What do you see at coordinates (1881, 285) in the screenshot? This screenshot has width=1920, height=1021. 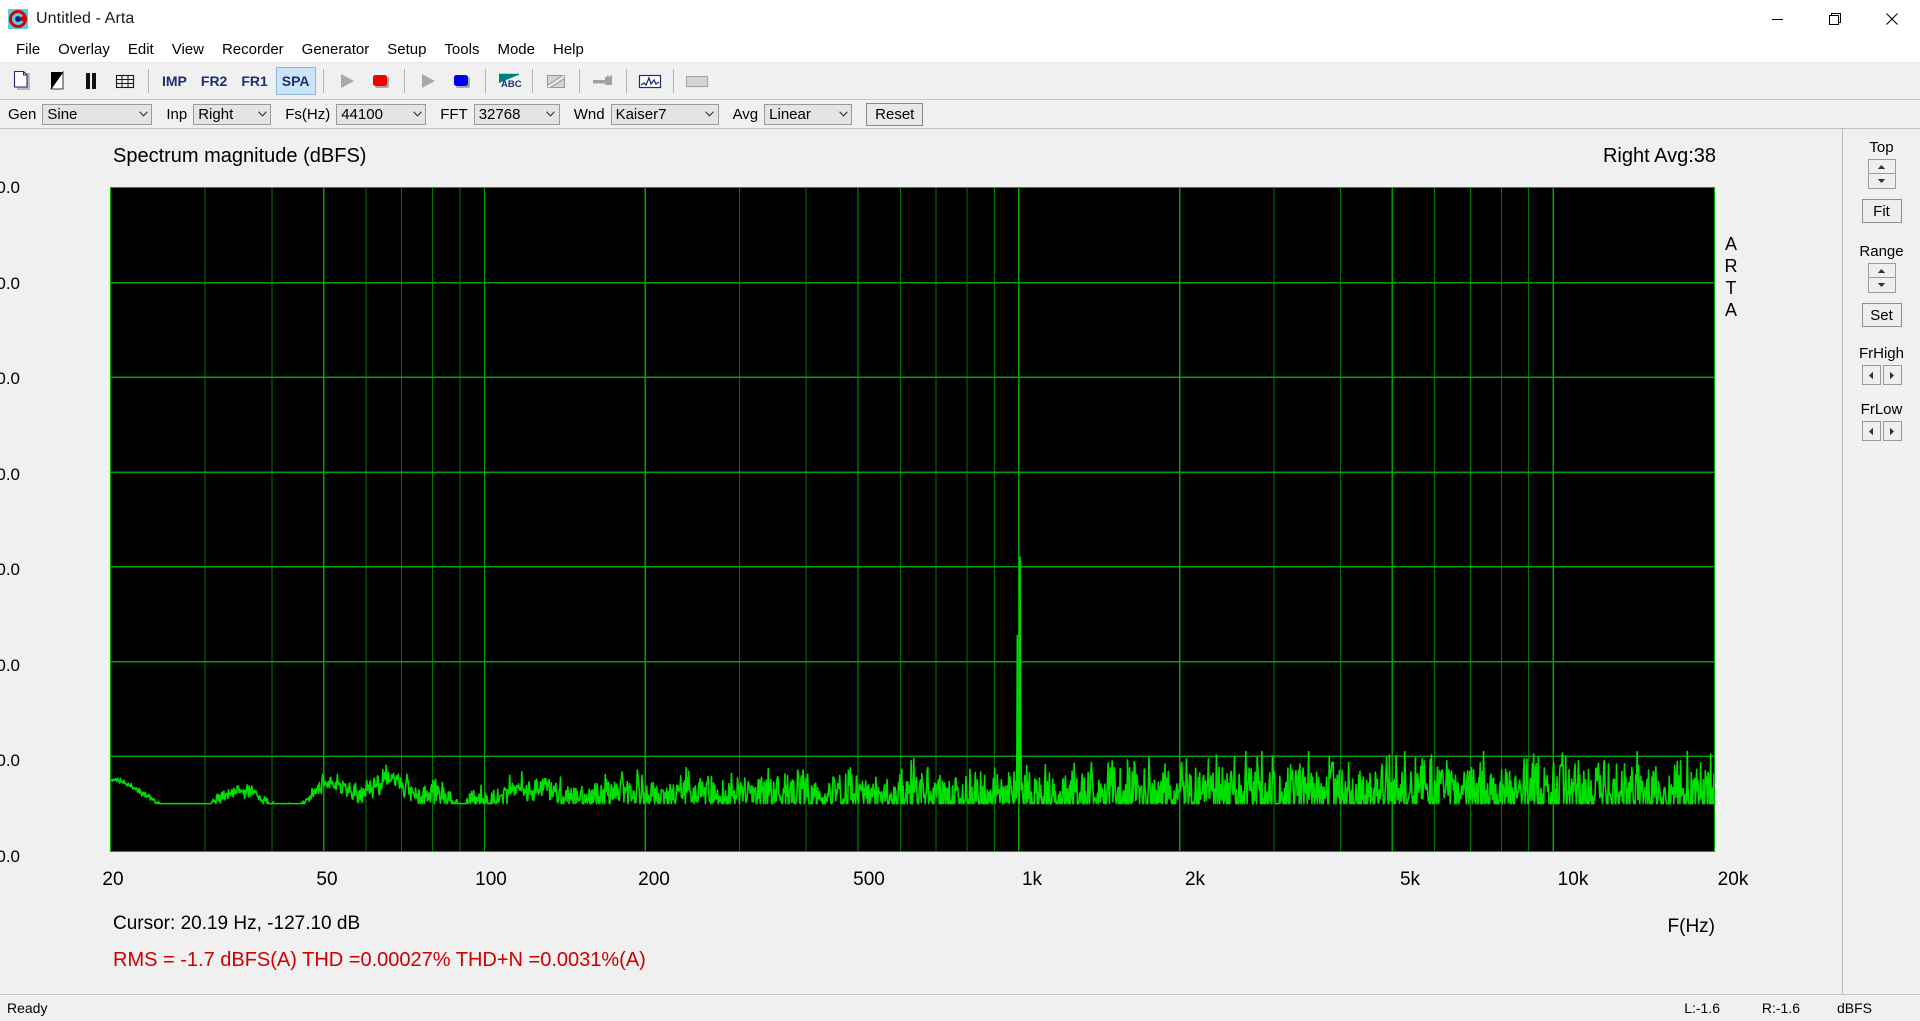 I see `range-down-button` at bounding box center [1881, 285].